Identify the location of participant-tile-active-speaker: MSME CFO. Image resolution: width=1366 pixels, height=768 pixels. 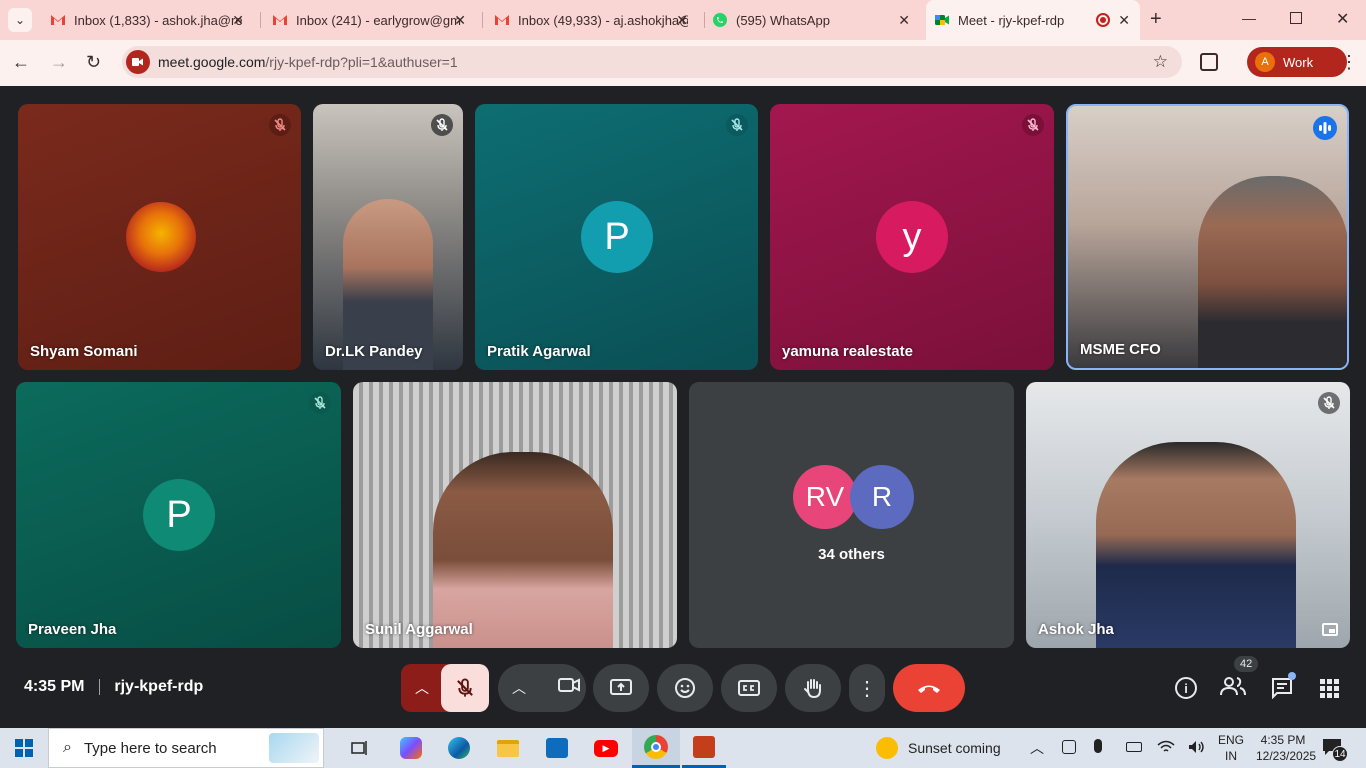
(1207, 237).